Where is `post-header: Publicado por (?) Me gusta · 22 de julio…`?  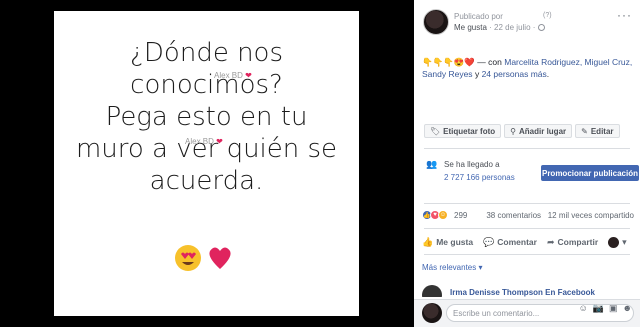
post-header: Publicado por (?) Me gusta · 22 de julio… is located at coordinates (527, 24).